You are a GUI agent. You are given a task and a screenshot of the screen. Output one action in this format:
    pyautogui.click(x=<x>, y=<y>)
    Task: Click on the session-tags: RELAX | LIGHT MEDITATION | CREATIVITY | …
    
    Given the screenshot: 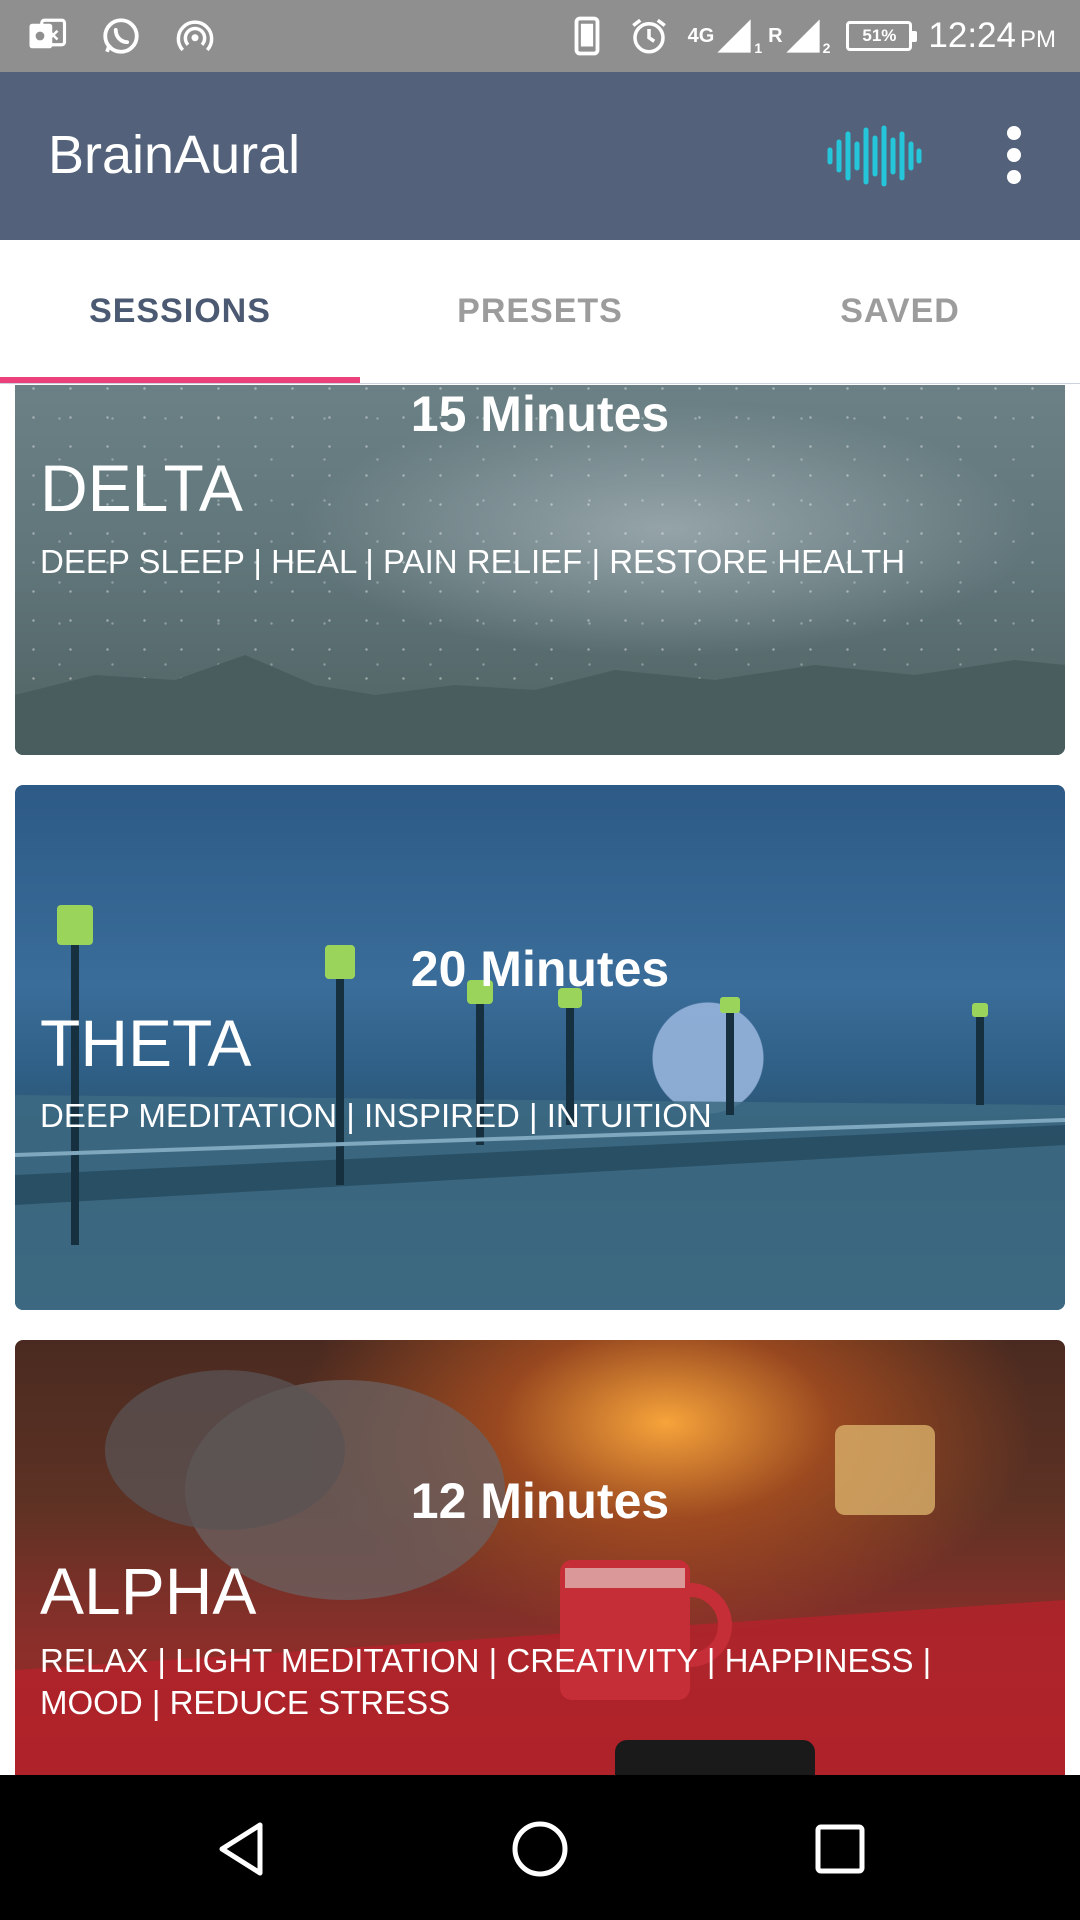 What is the action you would take?
    pyautogui.click(x=486, y=1681)
    